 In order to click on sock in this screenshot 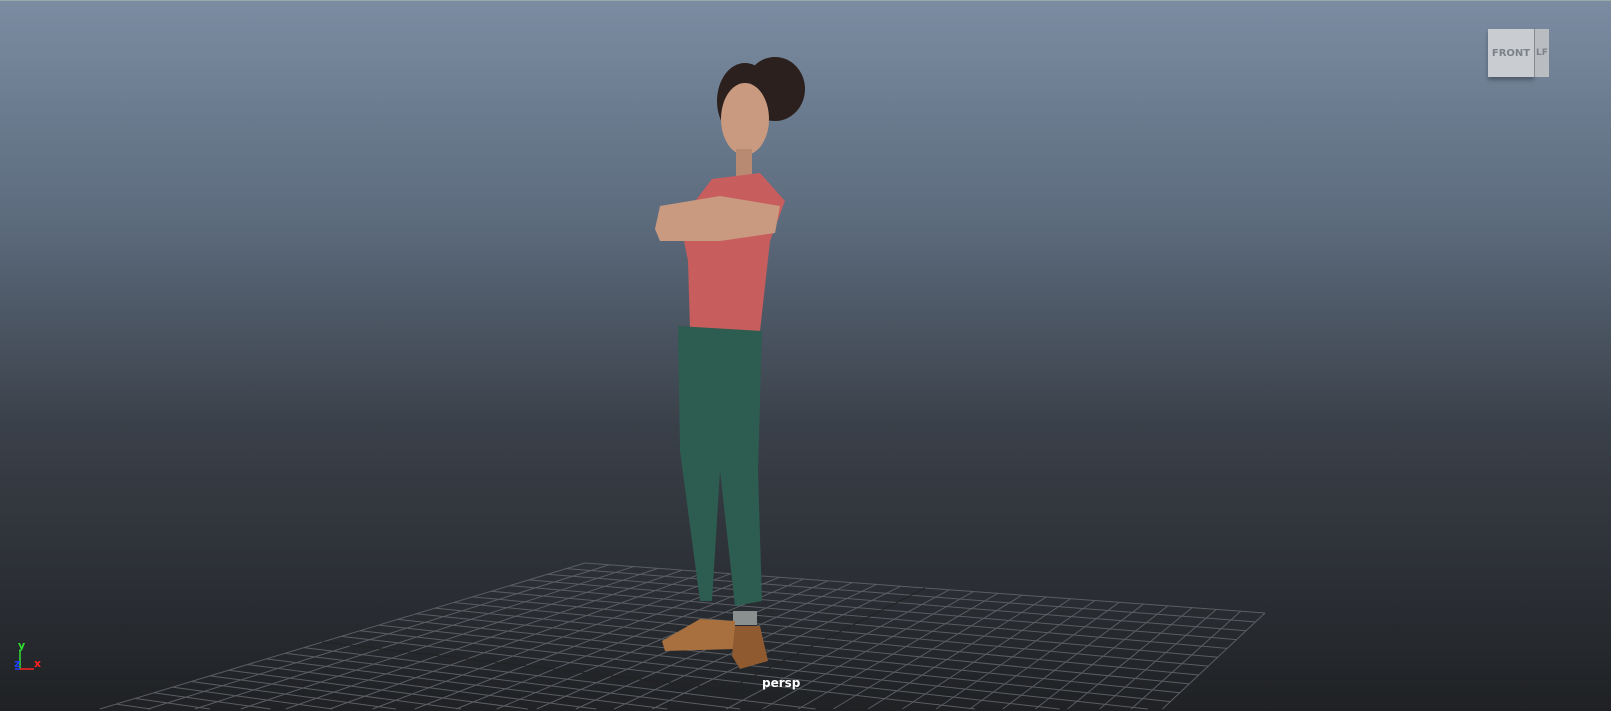, I will do `click(745, 618)`.